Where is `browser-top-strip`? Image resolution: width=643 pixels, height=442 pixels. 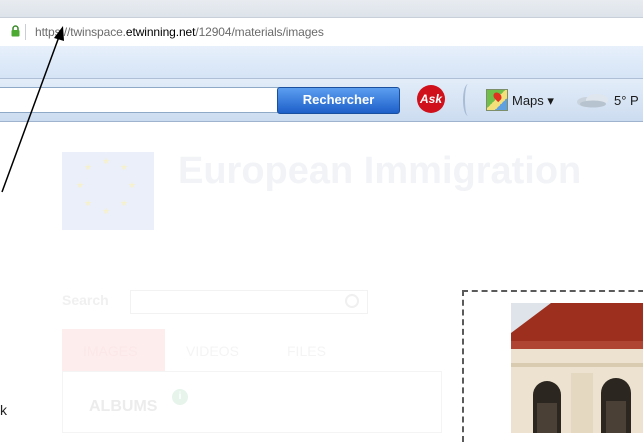 browser-top-strip is located at coordinates (321, 9).